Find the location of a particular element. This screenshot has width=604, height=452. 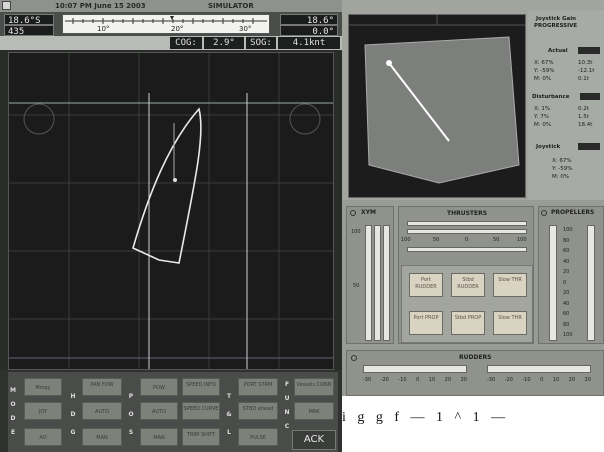

propellers-title: PROPELLERS is located at coordinates (573, 212).